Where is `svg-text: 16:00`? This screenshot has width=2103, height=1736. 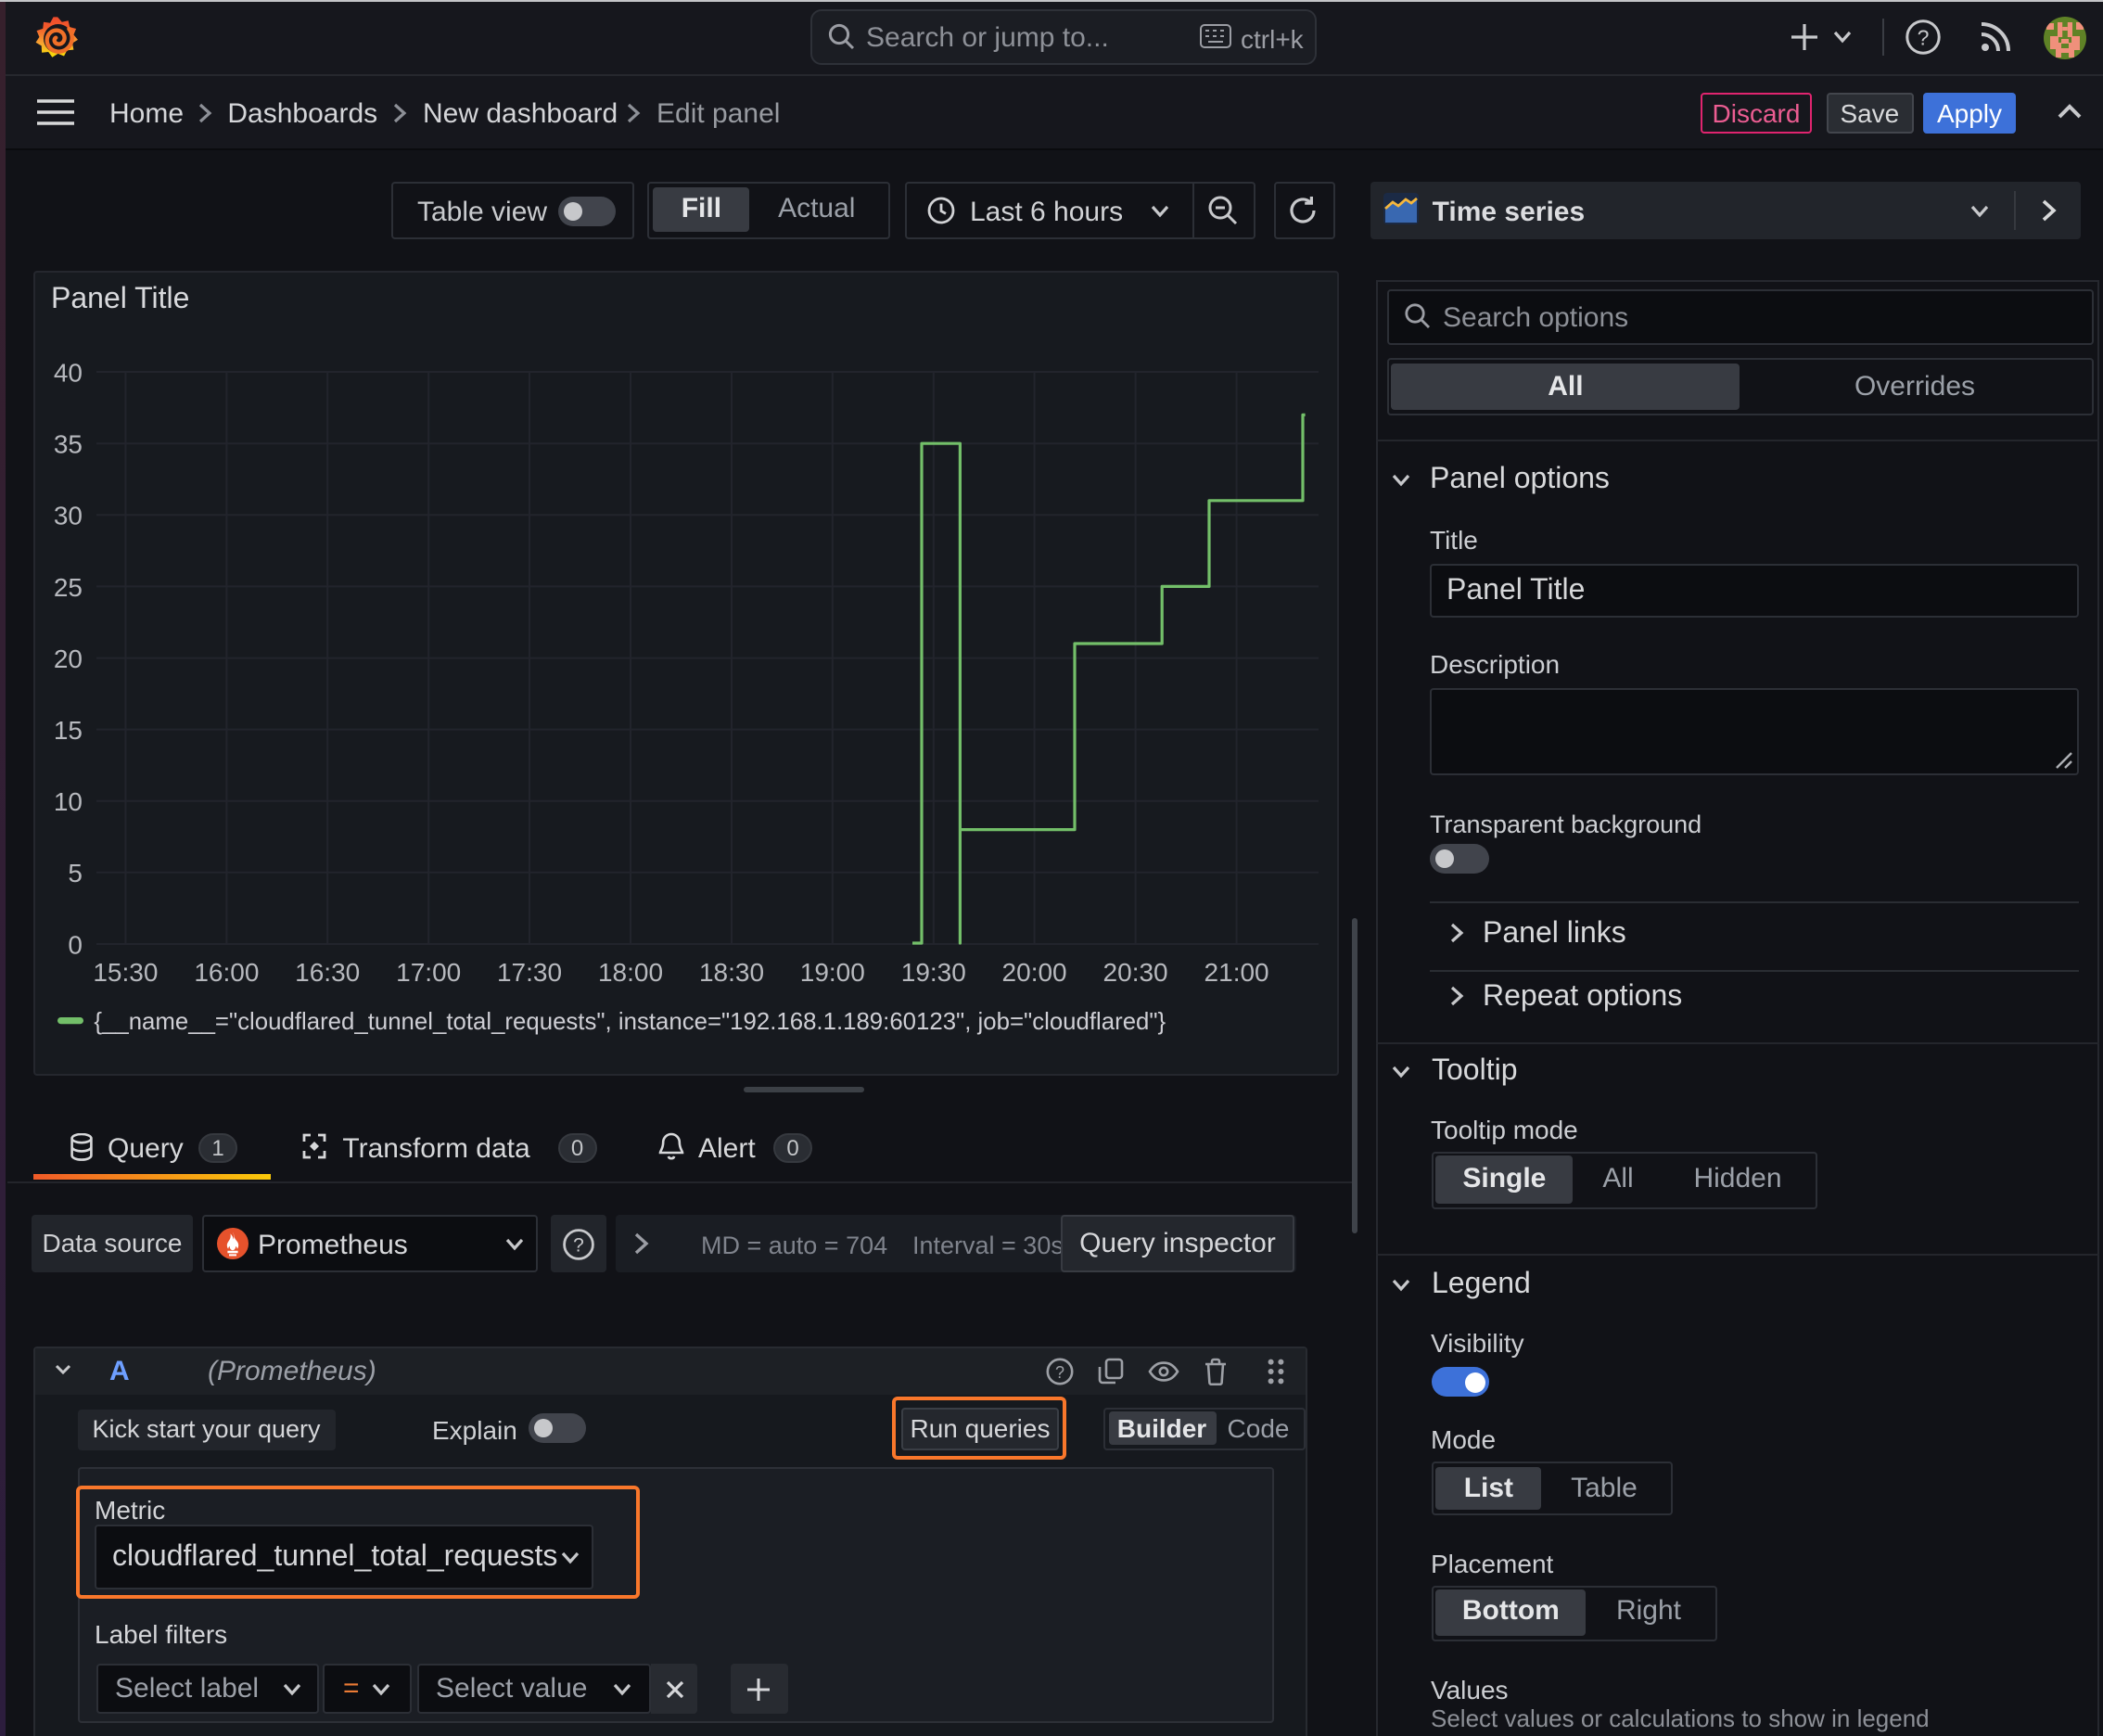
svg-text: 16:00 is located at coordinates (226, 972).